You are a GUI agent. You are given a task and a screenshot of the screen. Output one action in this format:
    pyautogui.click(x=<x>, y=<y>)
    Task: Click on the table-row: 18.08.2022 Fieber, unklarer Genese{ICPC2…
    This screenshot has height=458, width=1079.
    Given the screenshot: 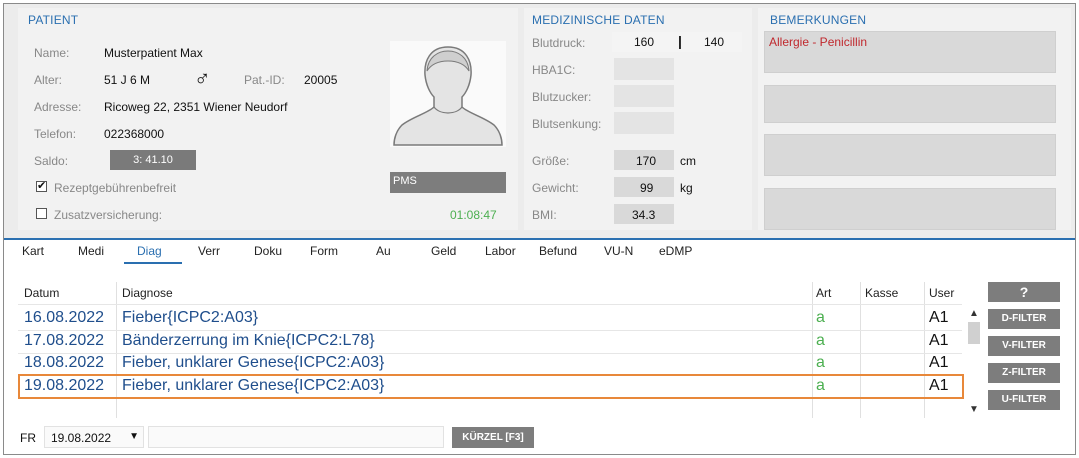 What is the action you would take?
    pyautogui.click(x=493, y=363)
    